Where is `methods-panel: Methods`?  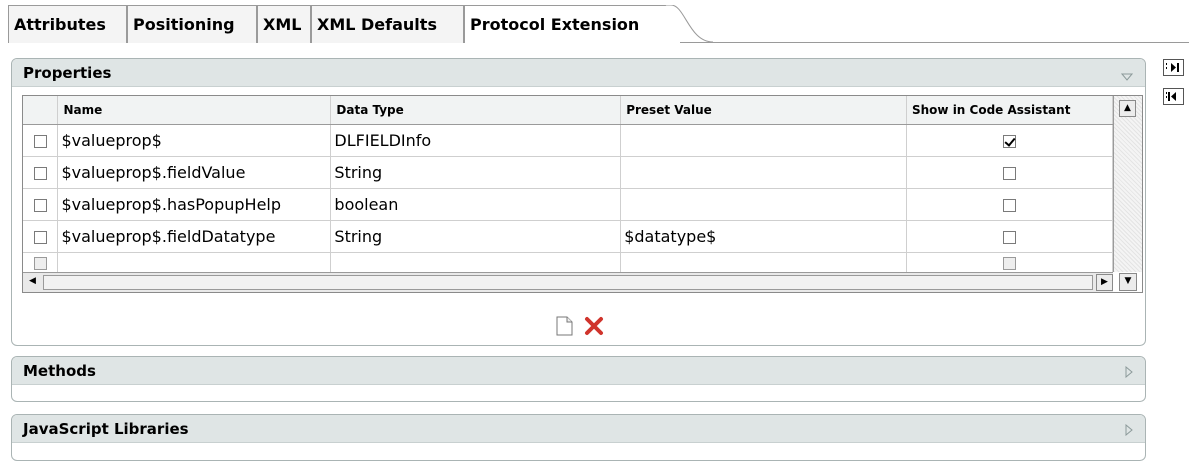 methods-panel: Methods is located at coordinates (578, 379).